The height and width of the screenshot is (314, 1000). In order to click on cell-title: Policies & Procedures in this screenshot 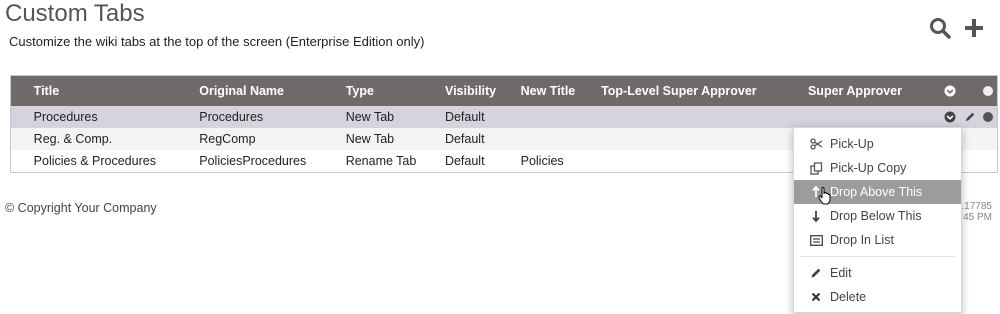, I will do `click(116, 161)`.